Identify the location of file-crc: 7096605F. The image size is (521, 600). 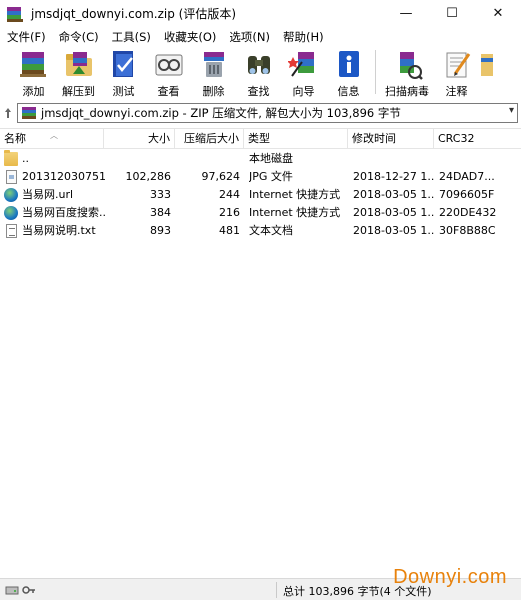
(467, 194).